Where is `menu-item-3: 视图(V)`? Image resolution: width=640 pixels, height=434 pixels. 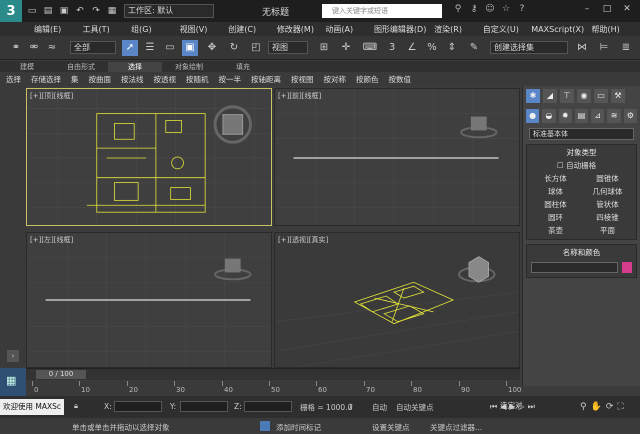
menu-item-3: 视图(V) is located at coordinates (204, 29).